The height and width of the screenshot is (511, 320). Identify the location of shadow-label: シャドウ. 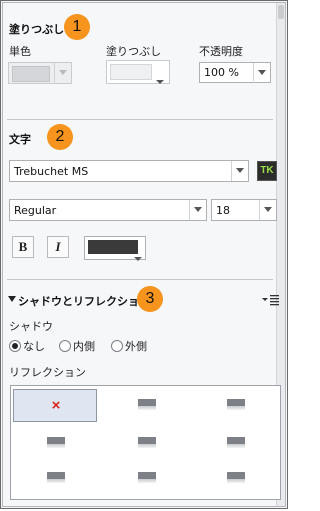
(31, 326).